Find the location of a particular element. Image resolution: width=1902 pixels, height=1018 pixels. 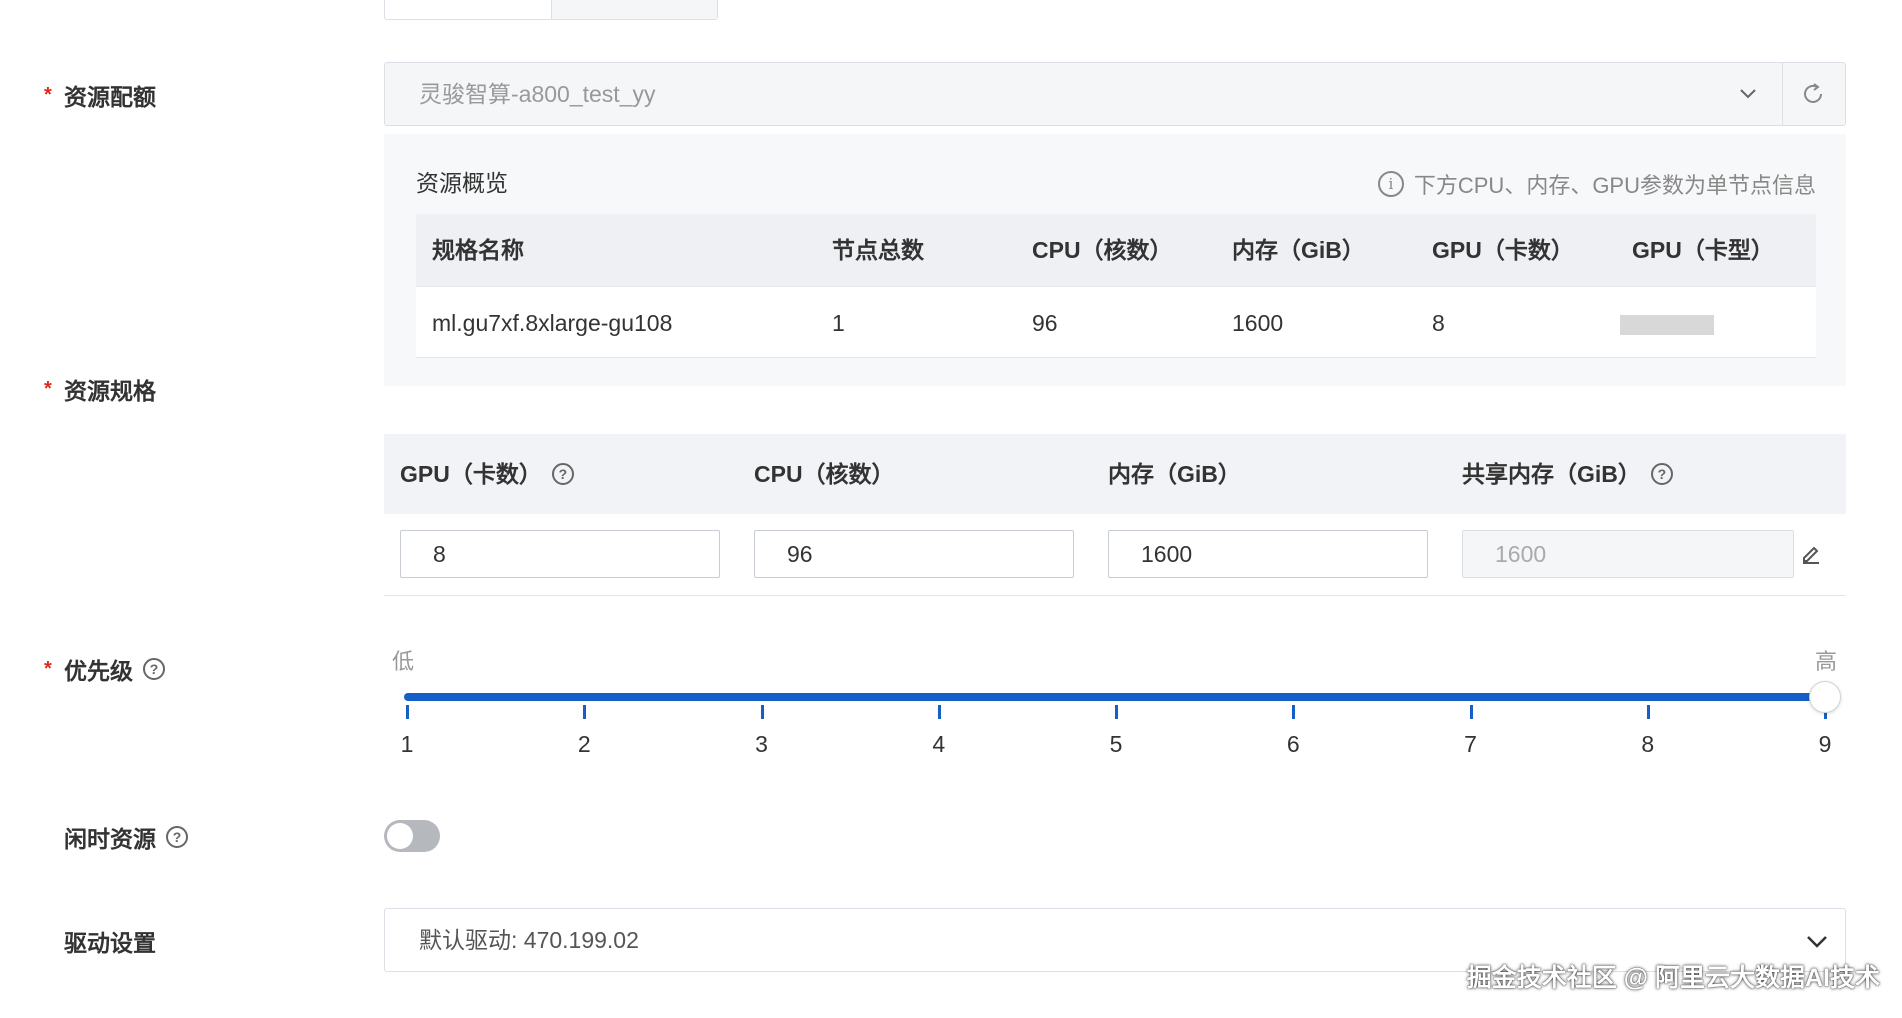

edit-icon is located at coordinates (1811, 553).